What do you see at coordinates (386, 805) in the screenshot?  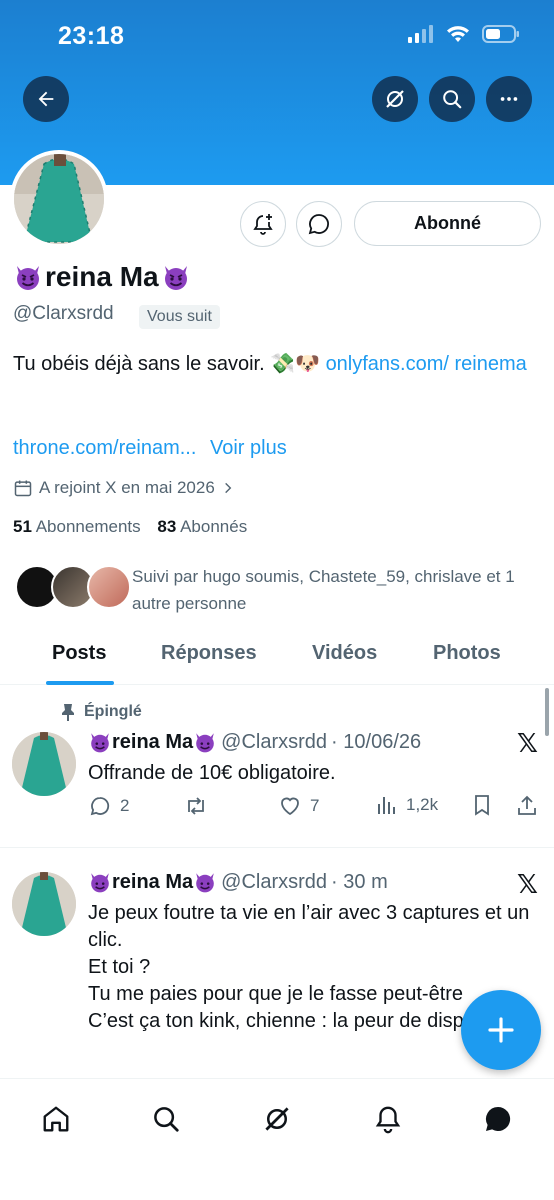 I see `views-icon` at bounding box center [386, 805].